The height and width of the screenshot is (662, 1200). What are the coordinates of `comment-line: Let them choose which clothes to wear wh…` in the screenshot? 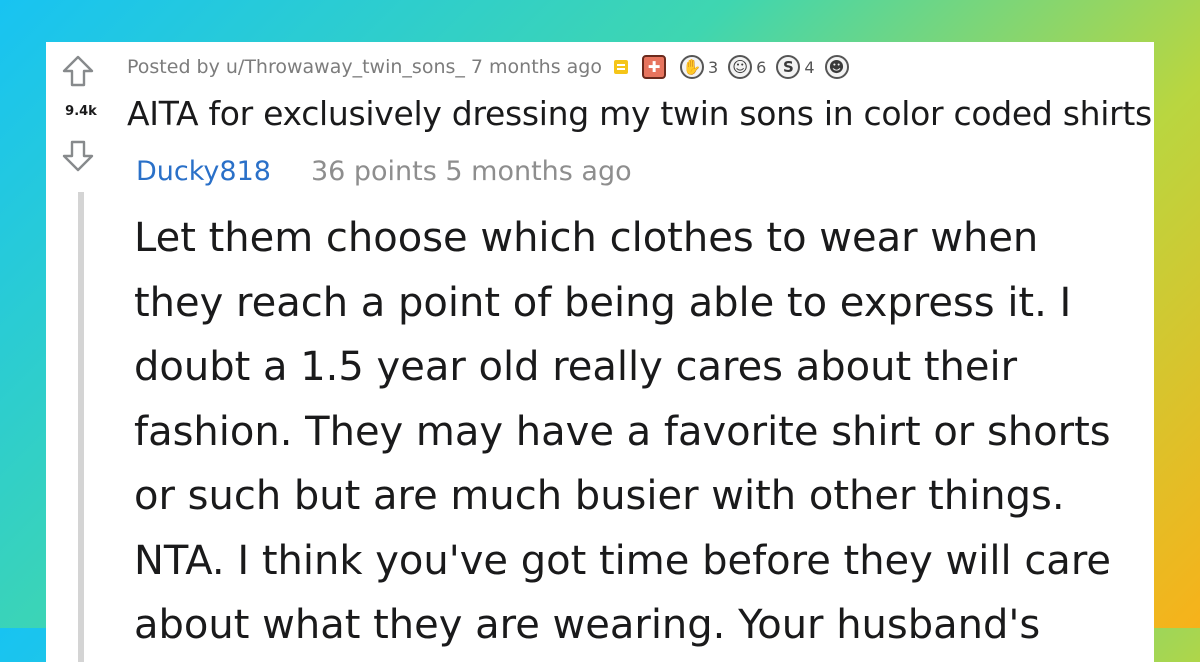 It's located at (586, 238).